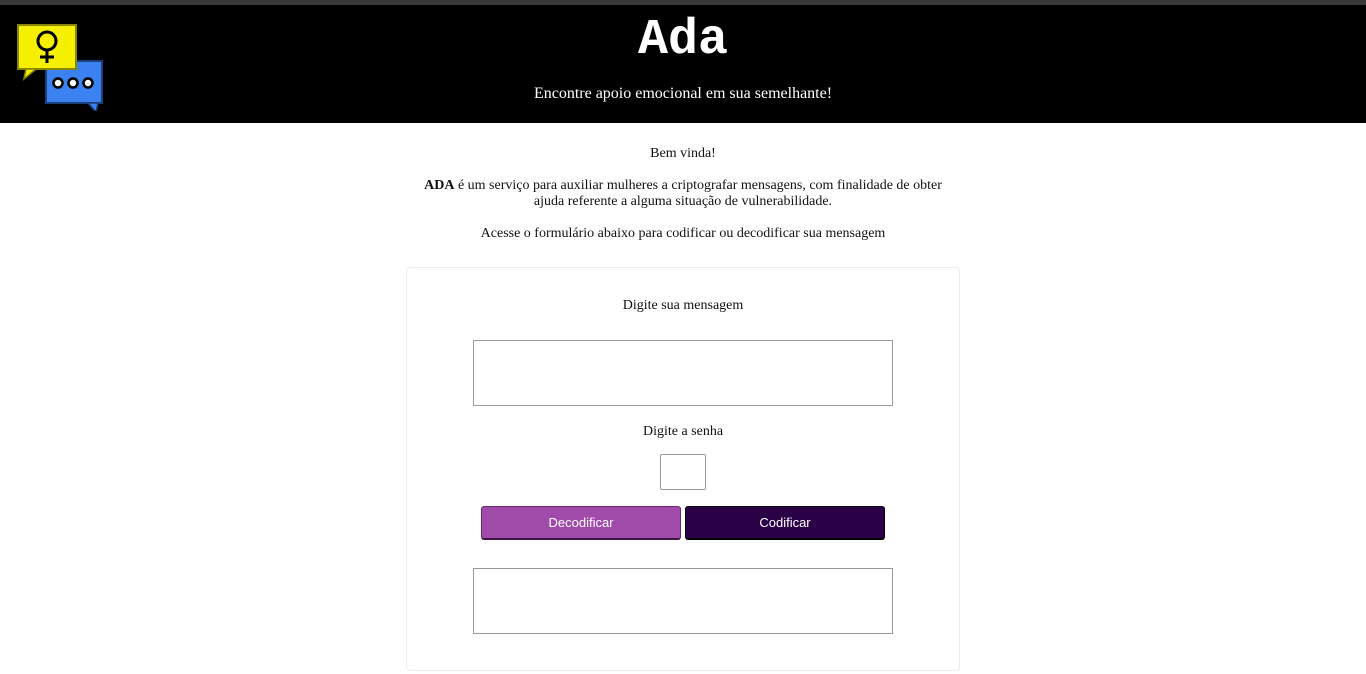  Describe the element at coordinates (682, 40) in the screenshot. I see `site-title: Ada` at that location.